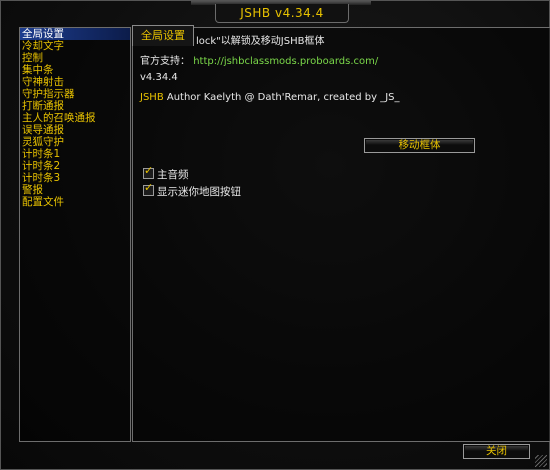  What do you see at coordinates (75, 166) in the screenshot?
I see `sidebar-item-timer-bar-2: 计时条2` at bounding box center [75, 166].